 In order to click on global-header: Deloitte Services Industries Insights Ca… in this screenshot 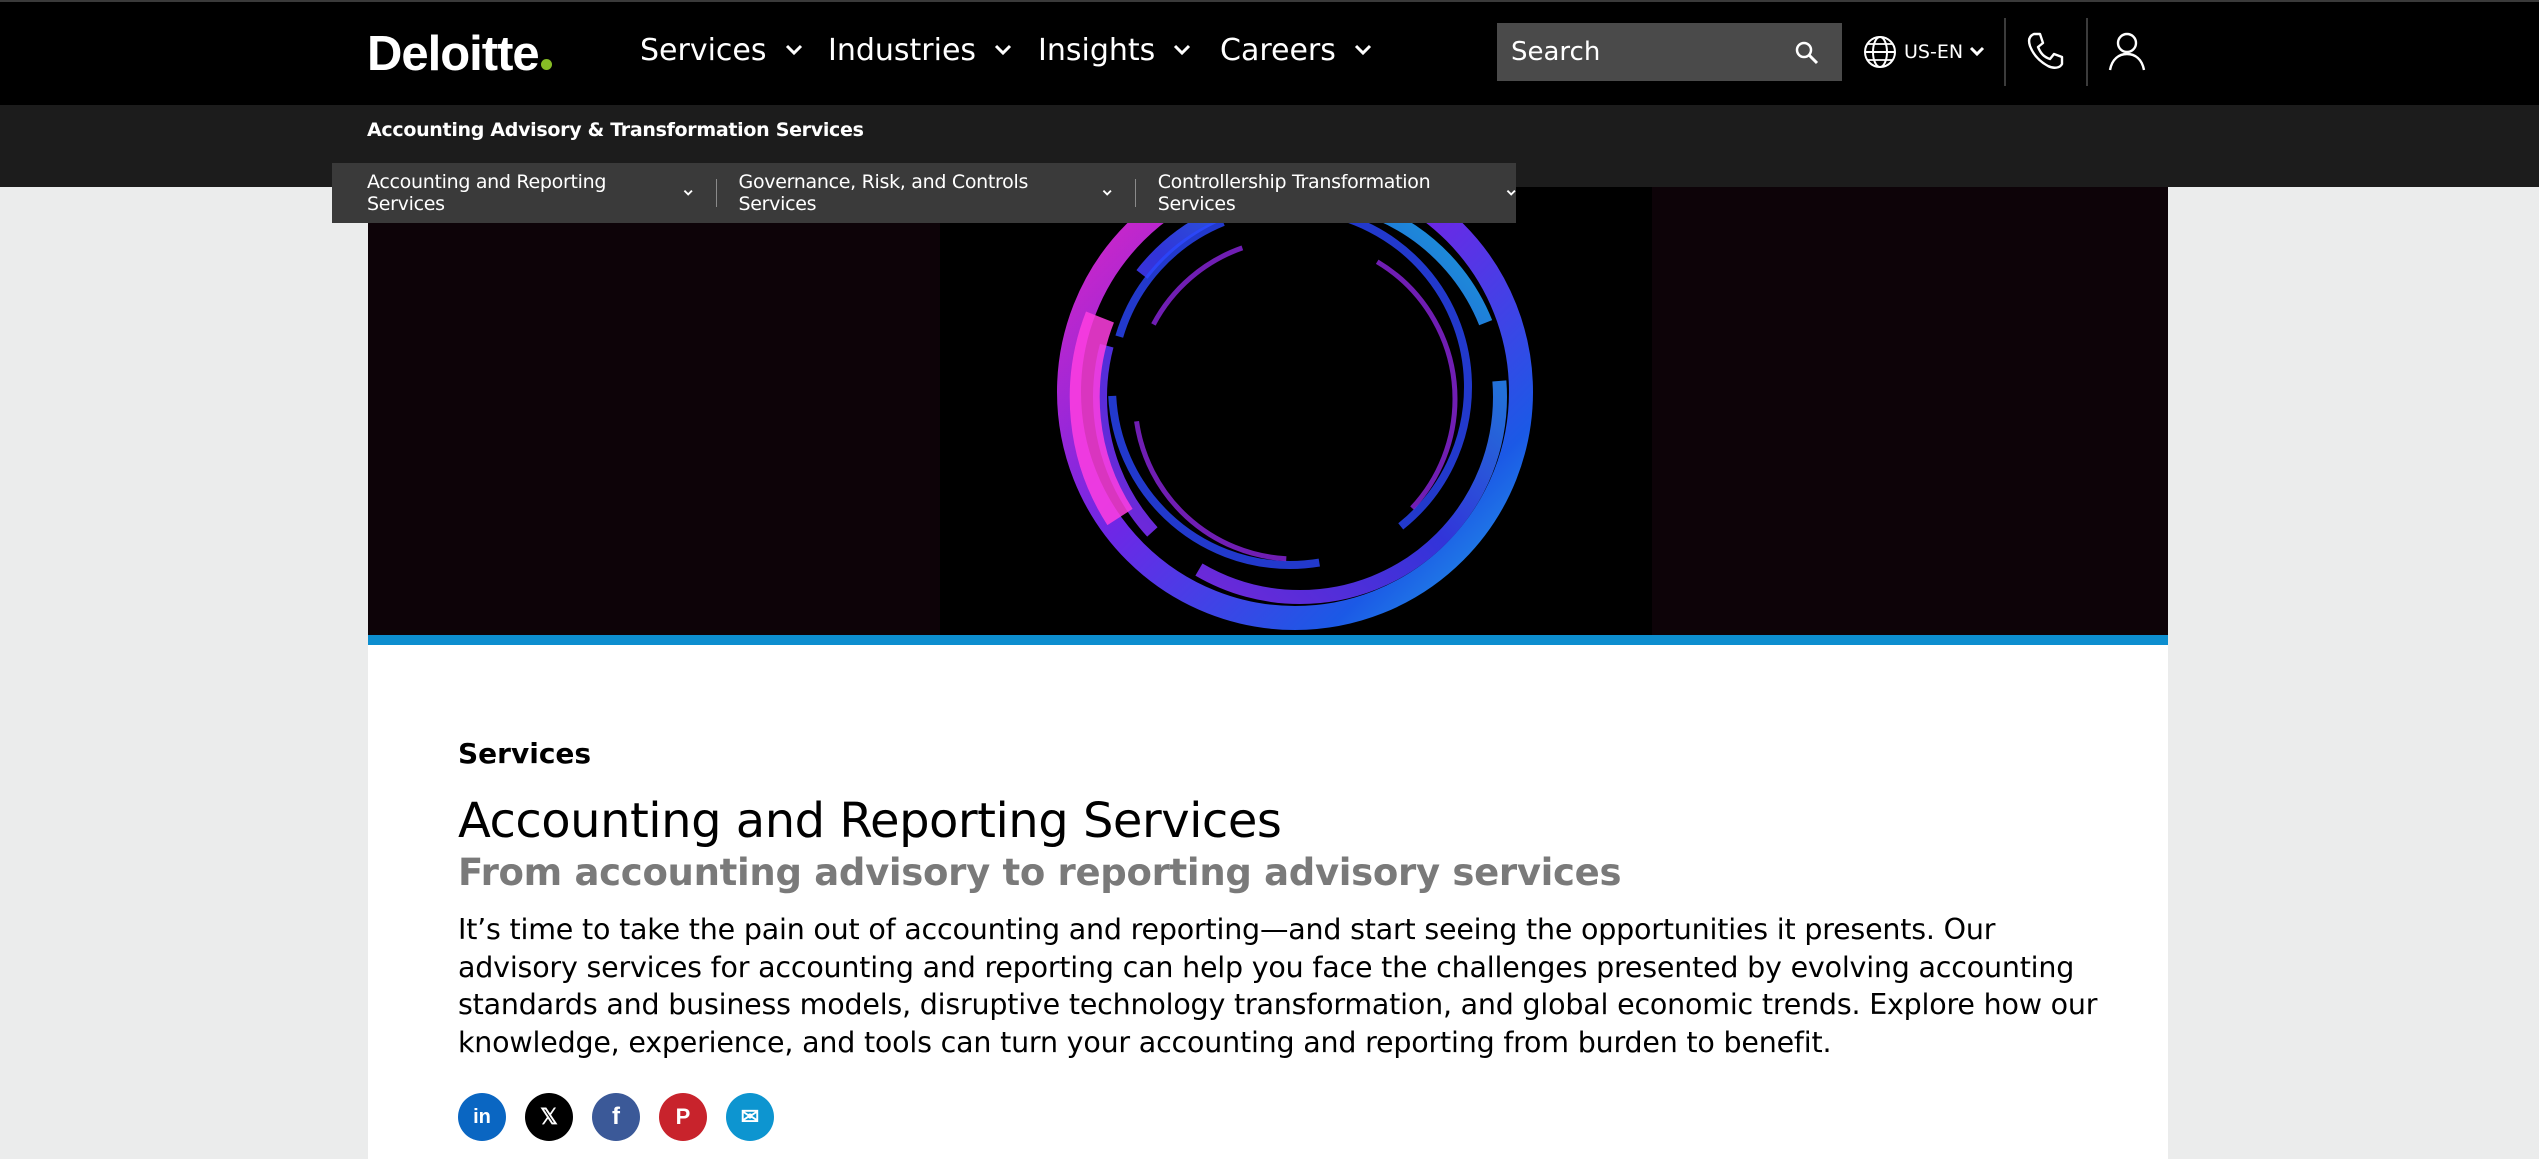, I will do `click(1269, 52)`.